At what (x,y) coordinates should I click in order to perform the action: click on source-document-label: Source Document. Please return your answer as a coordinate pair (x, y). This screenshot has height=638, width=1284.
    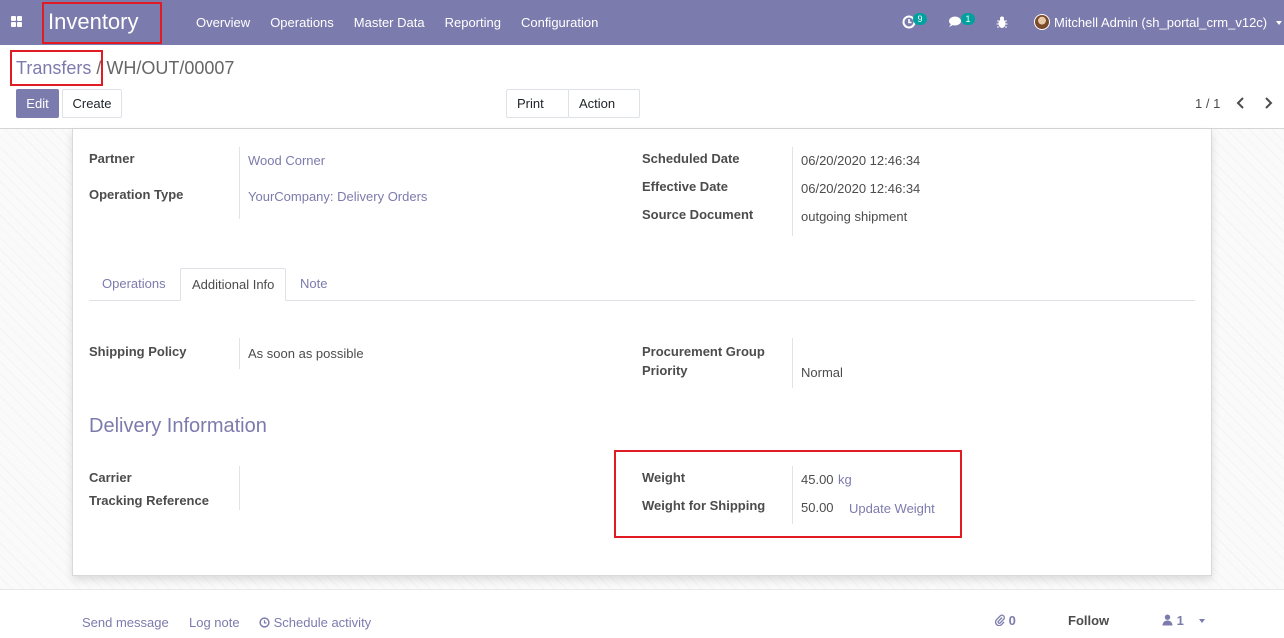
    Looking at the image, I should click on (698, 214).